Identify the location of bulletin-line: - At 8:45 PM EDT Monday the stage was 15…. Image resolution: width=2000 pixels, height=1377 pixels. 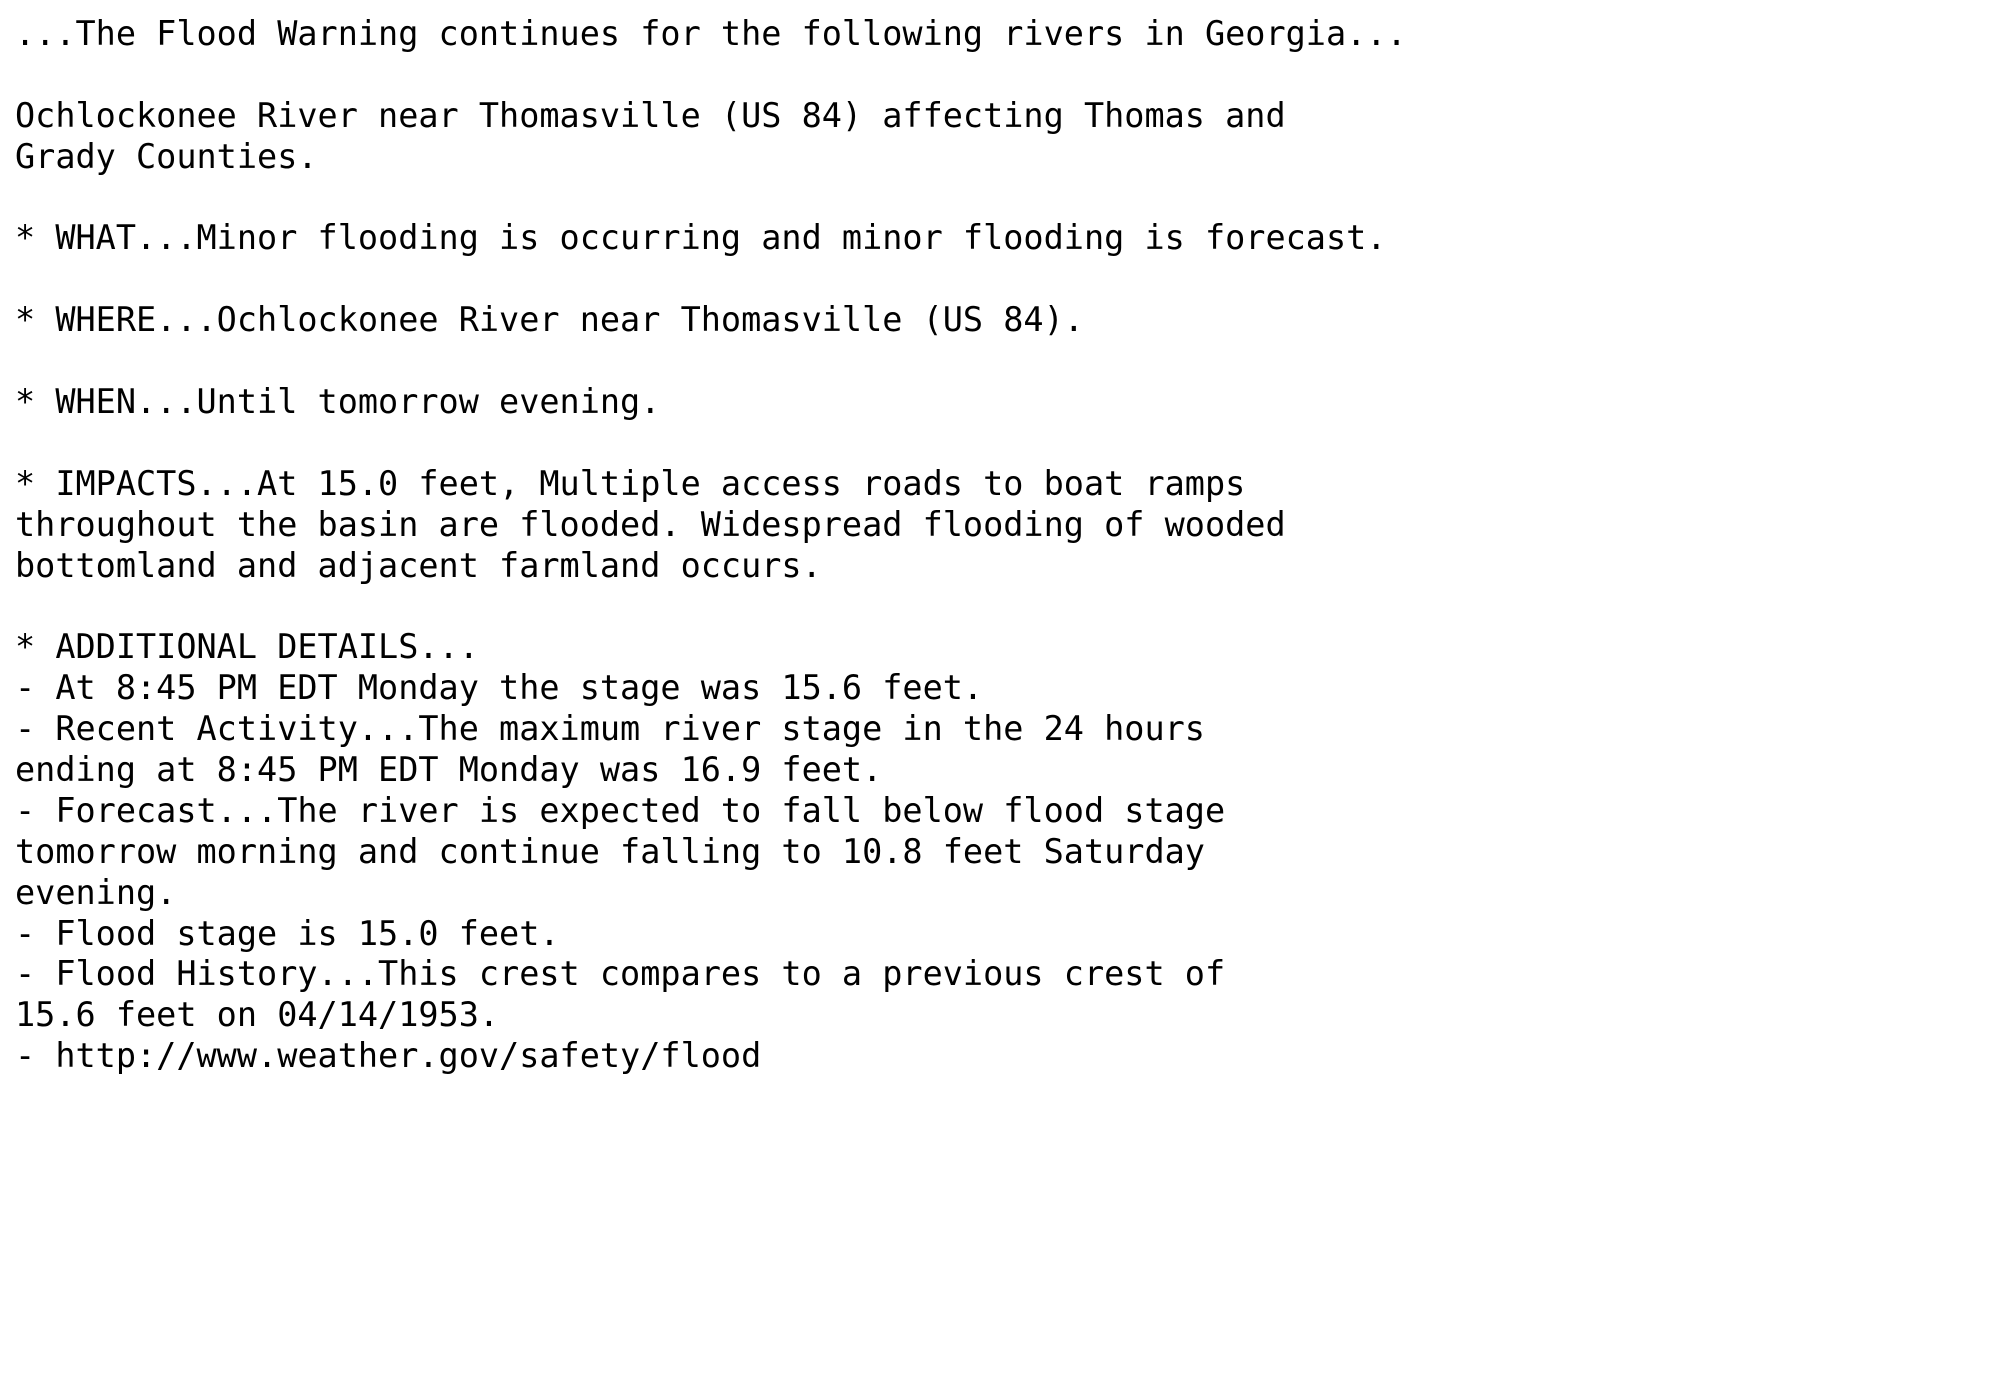
(499, 688).